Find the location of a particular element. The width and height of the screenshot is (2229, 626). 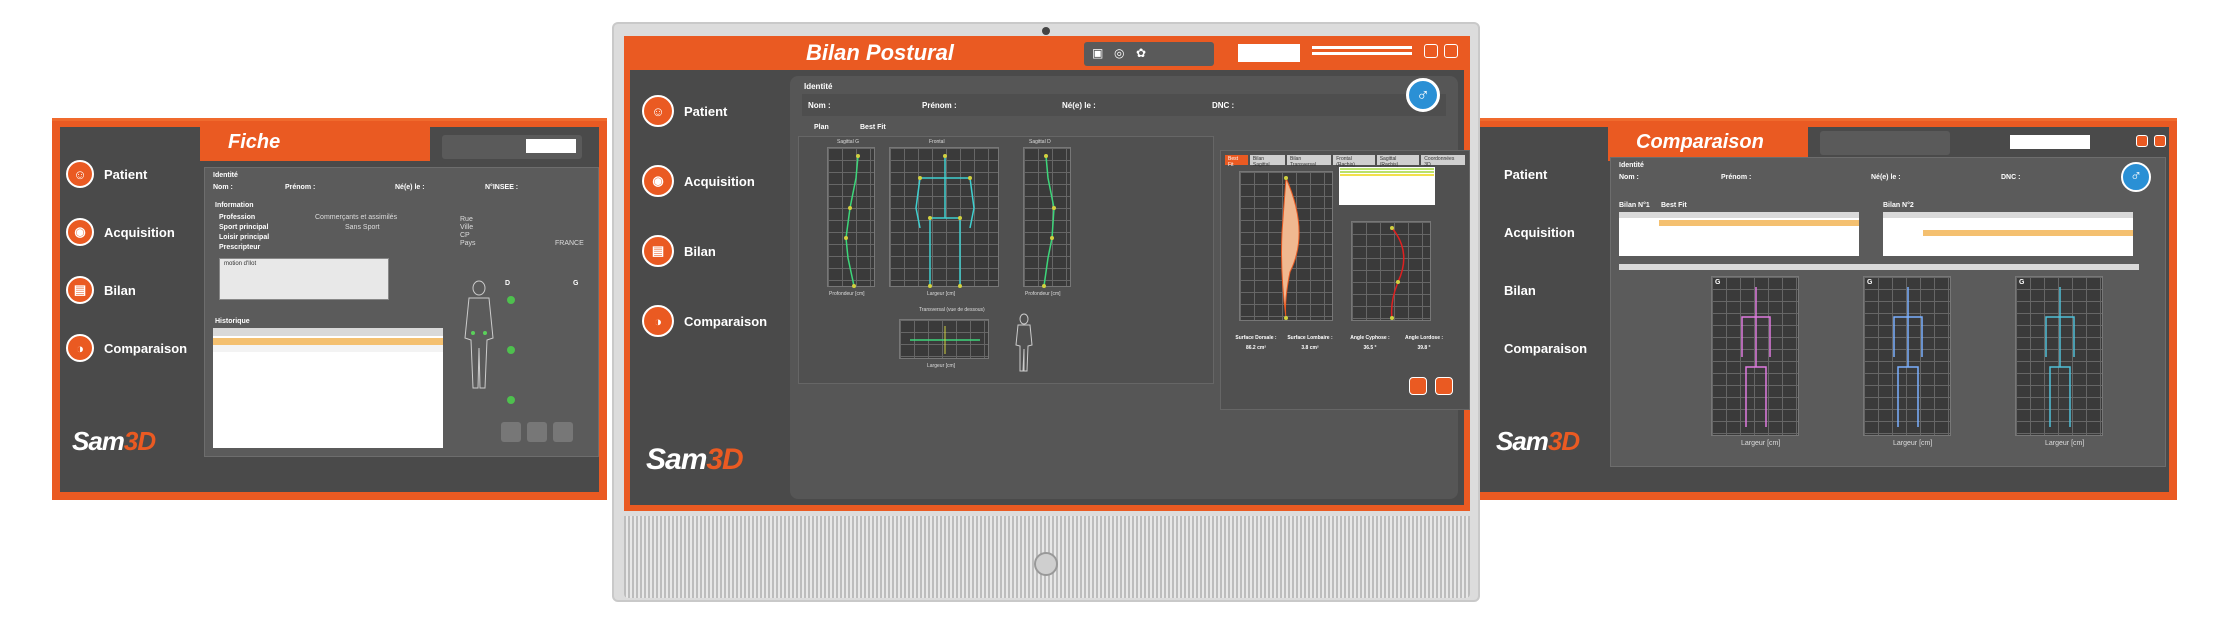

angle-lordose-value: 39.8 ° is located at coordinates (1424, 348).